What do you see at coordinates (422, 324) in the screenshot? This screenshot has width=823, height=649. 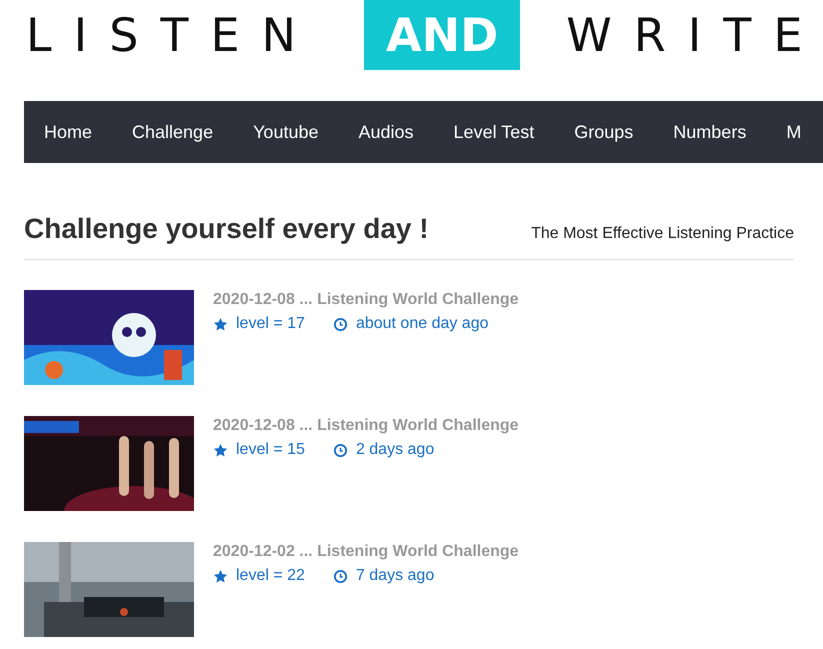 I see `time-text: about one day ago` at bounding box center [422, 324].